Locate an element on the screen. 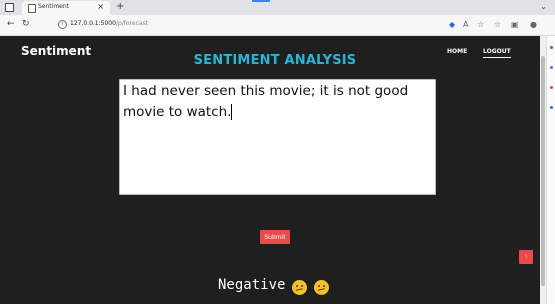 The width and height of the screenshot is (555, 304). new-tab-icon: + is located at coordinates (120, 7).